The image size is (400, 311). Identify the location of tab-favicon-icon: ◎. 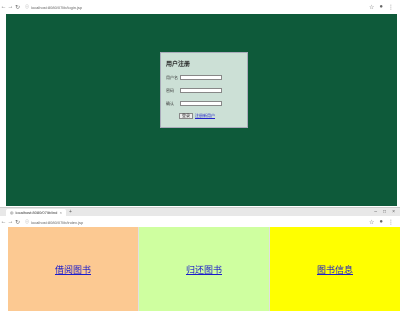
(12, 212).